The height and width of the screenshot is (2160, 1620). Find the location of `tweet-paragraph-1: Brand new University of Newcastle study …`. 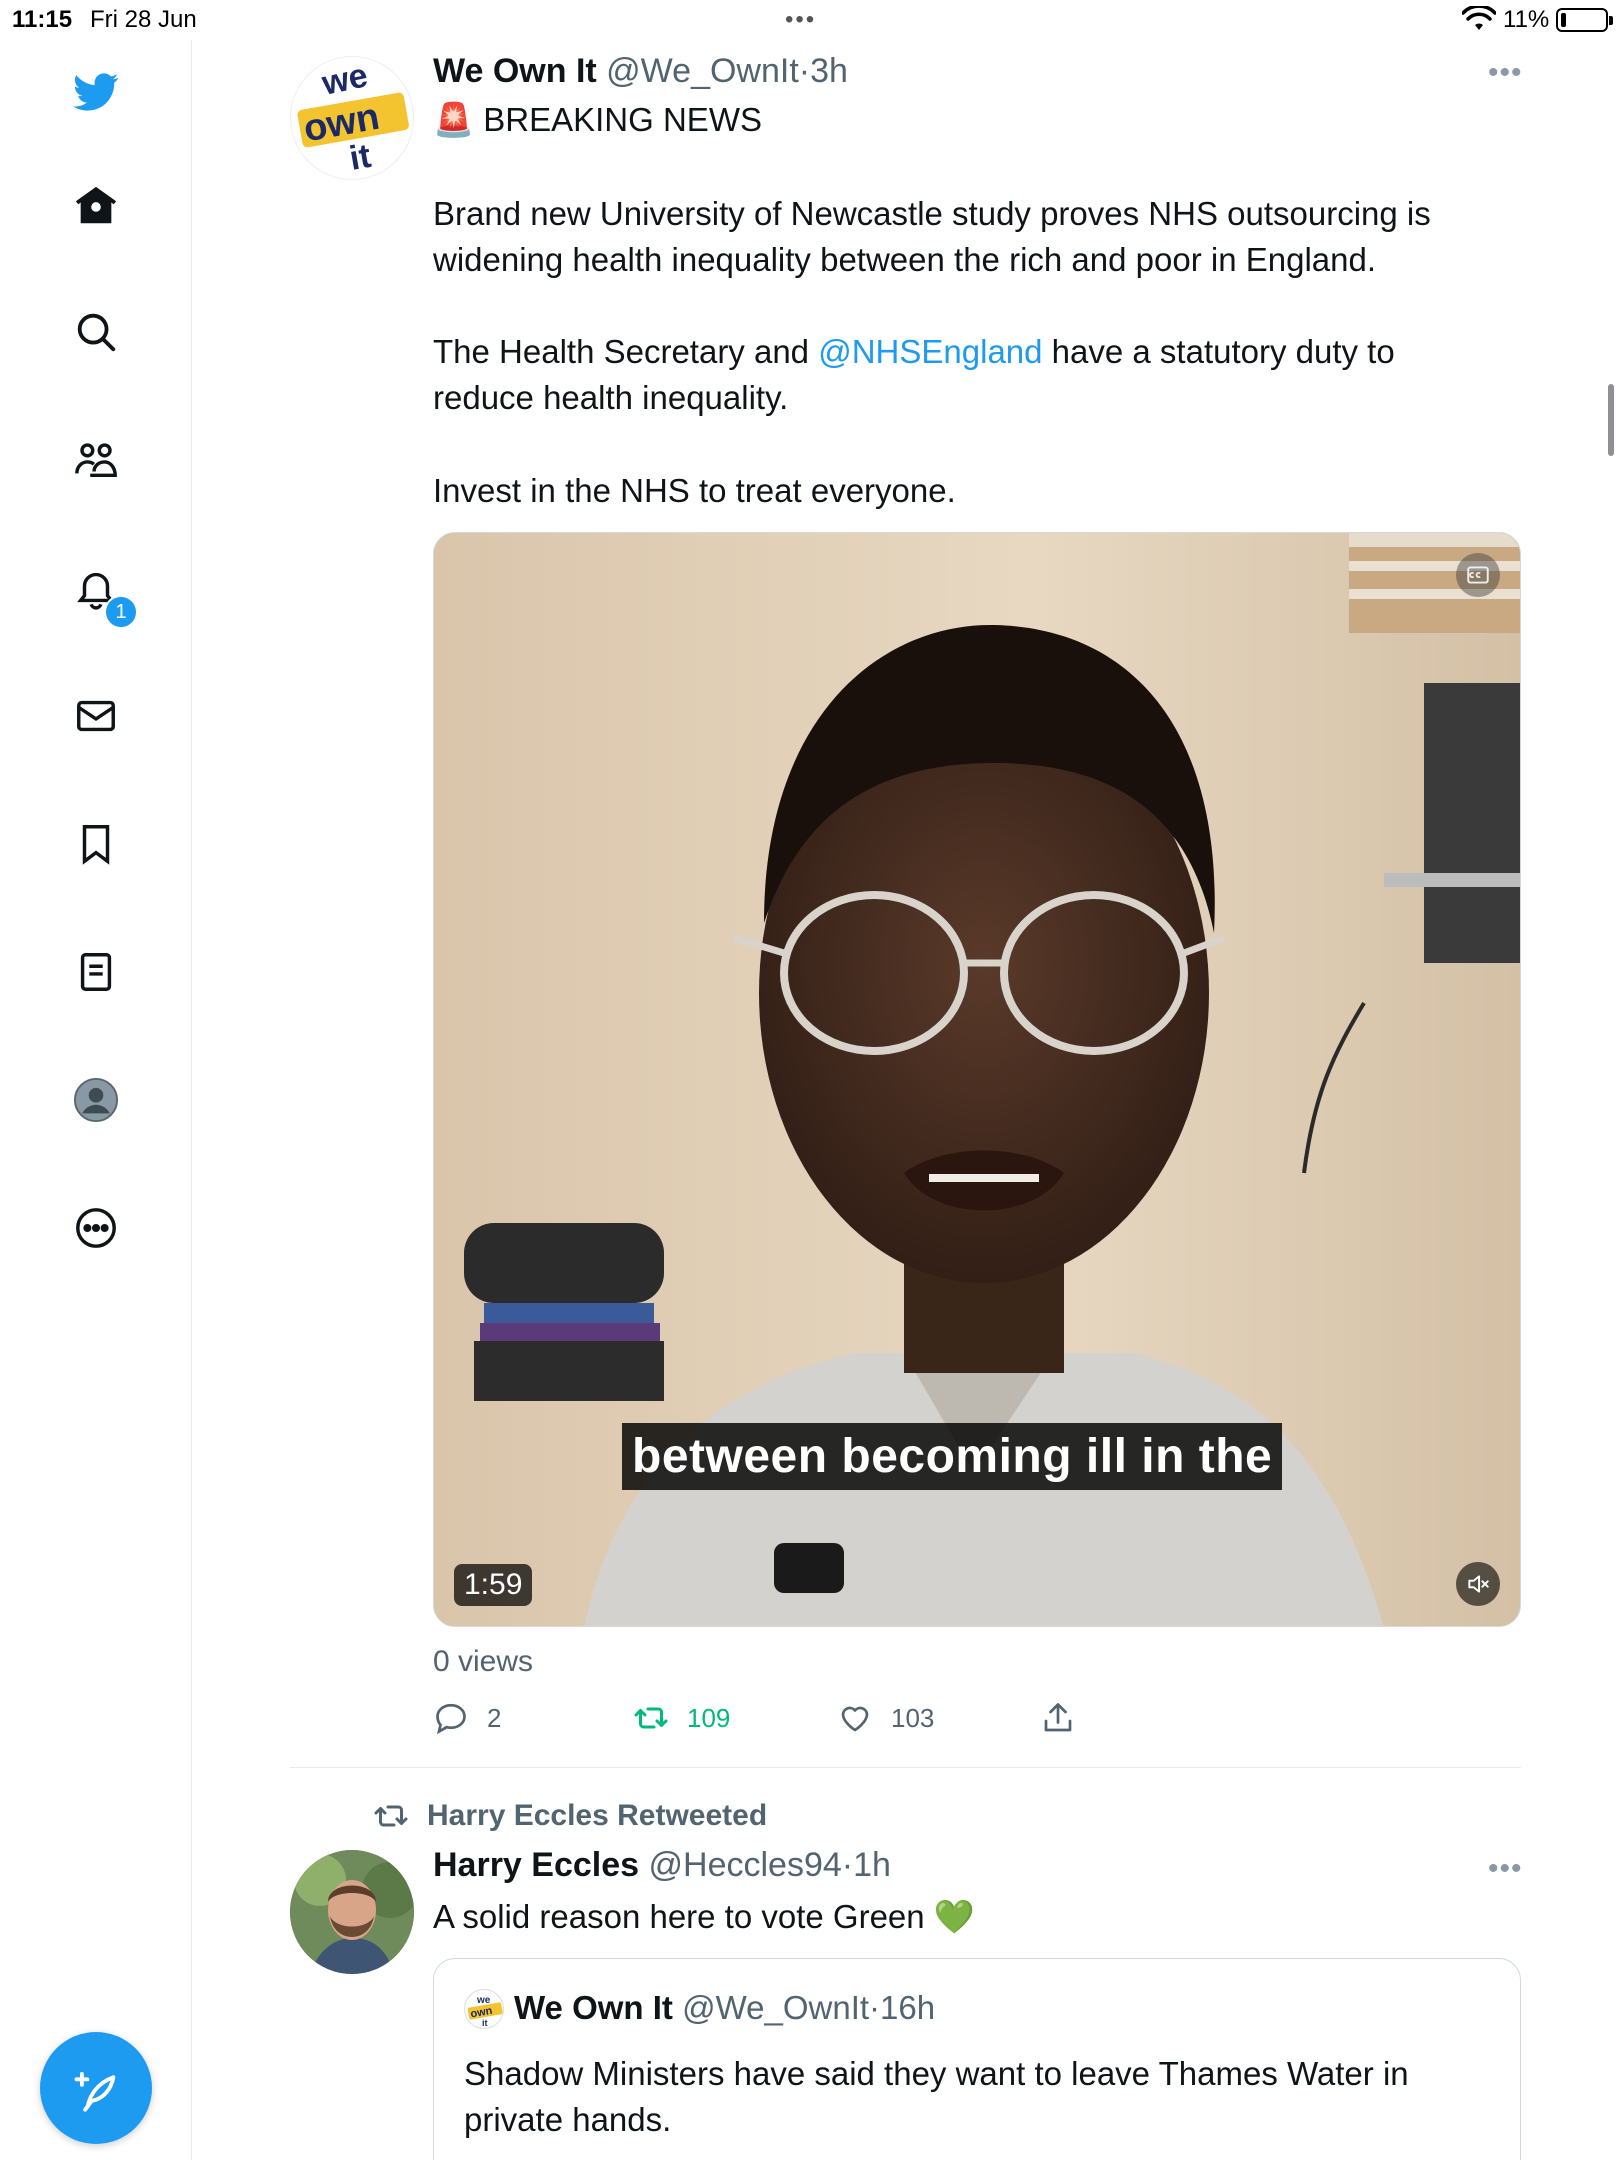

tweet-paragraph-1: Brand new University of Newcastle study … is located at coordinates (932, 236).